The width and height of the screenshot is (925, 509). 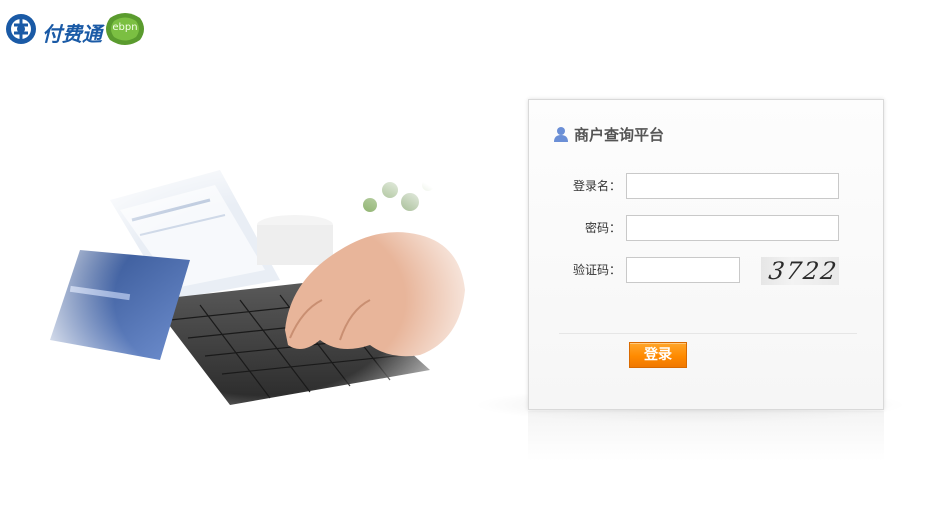 I want to click on captcha-image-text: 3722, so click(x=803, y=271).